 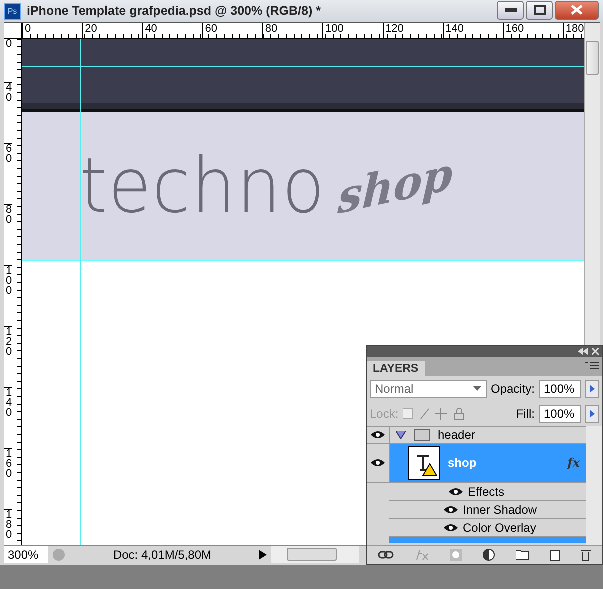 I want to click on maximize-button, so click(x=539, y=10).